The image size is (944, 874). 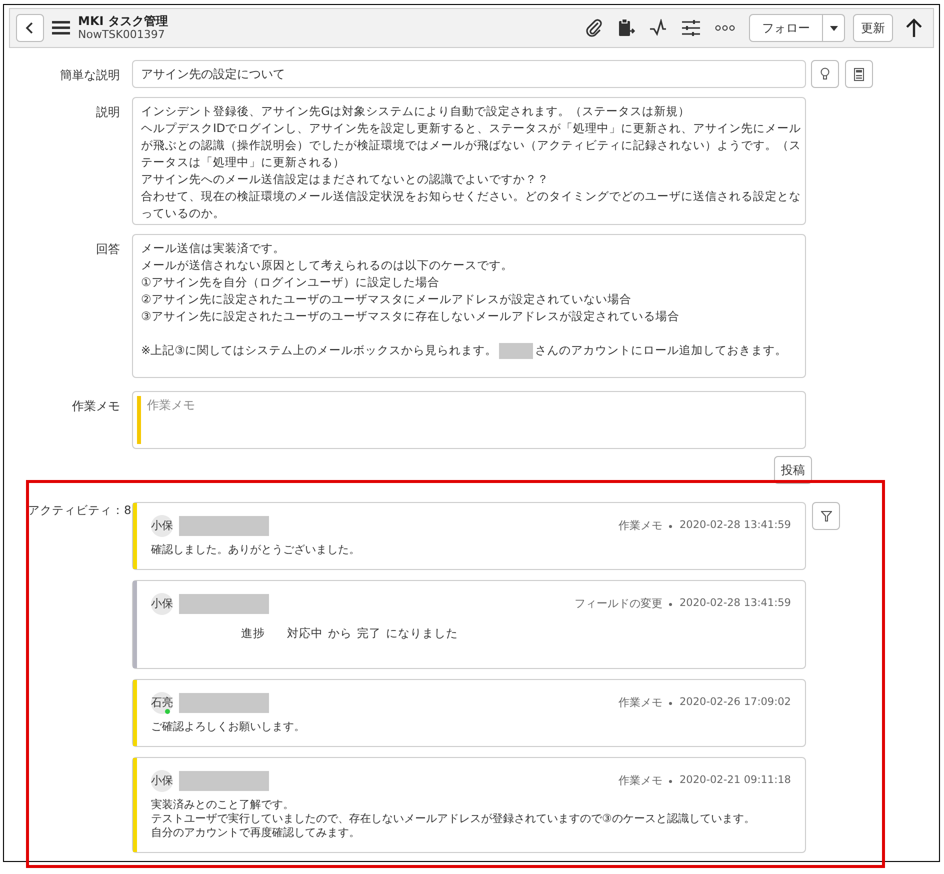 What do you see at coordinates (786, 28) in the screenshot?
I see `follow-button: フォロー` at bounding box center [786, 28].